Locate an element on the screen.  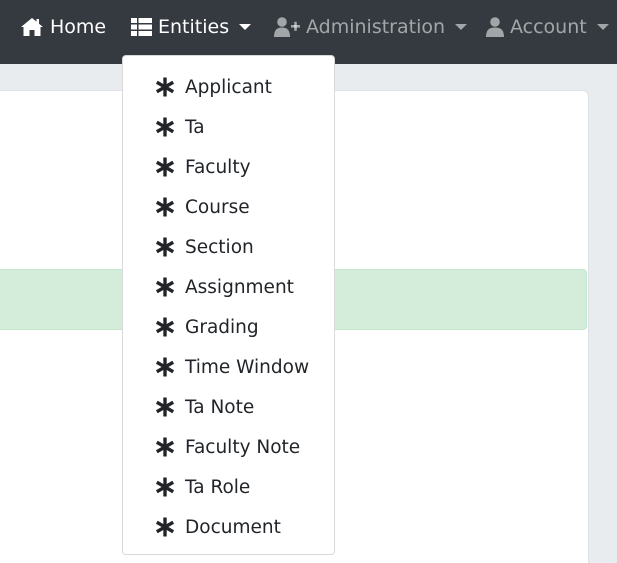
nav-entities-dropdown: Entities is located at coordinates (191, 27).